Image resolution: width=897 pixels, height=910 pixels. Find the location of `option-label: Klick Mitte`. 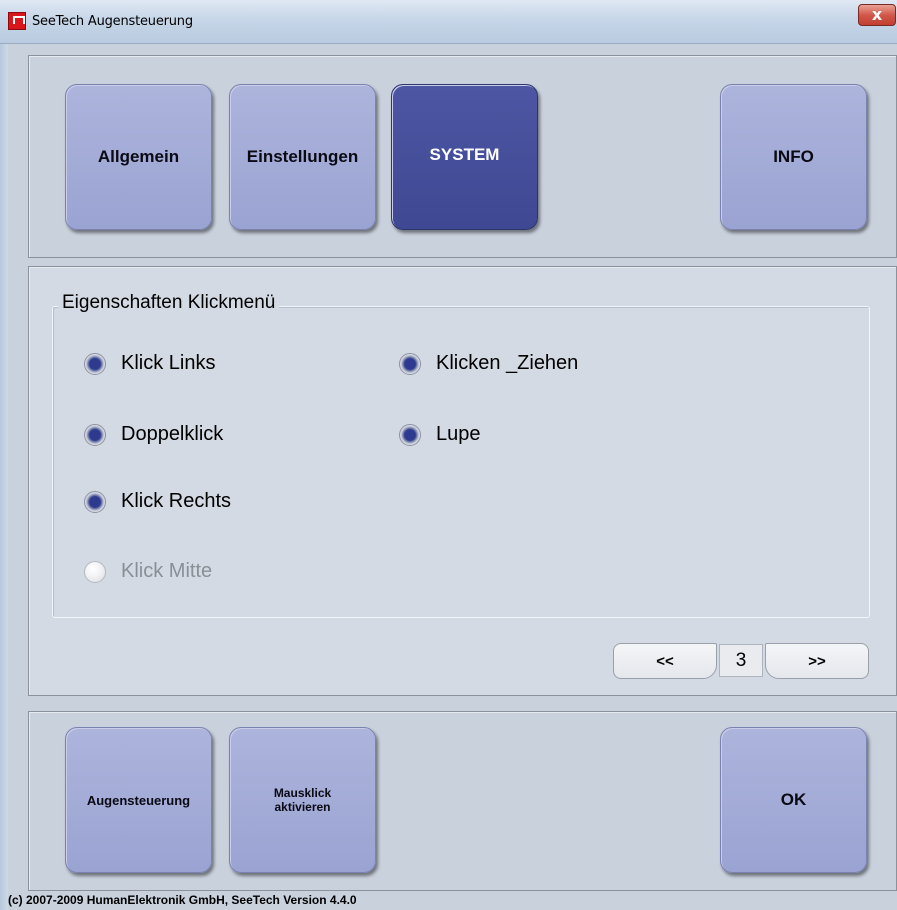

option-label: Klick Mitte is located at coordinates (167, 571).